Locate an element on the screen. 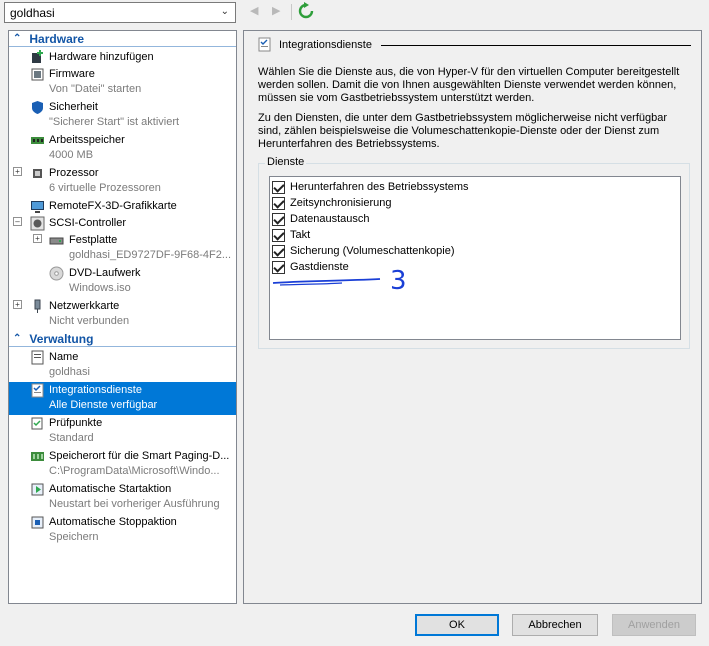  details-header: Integrationsdienste is located at coordinates (315, 44).